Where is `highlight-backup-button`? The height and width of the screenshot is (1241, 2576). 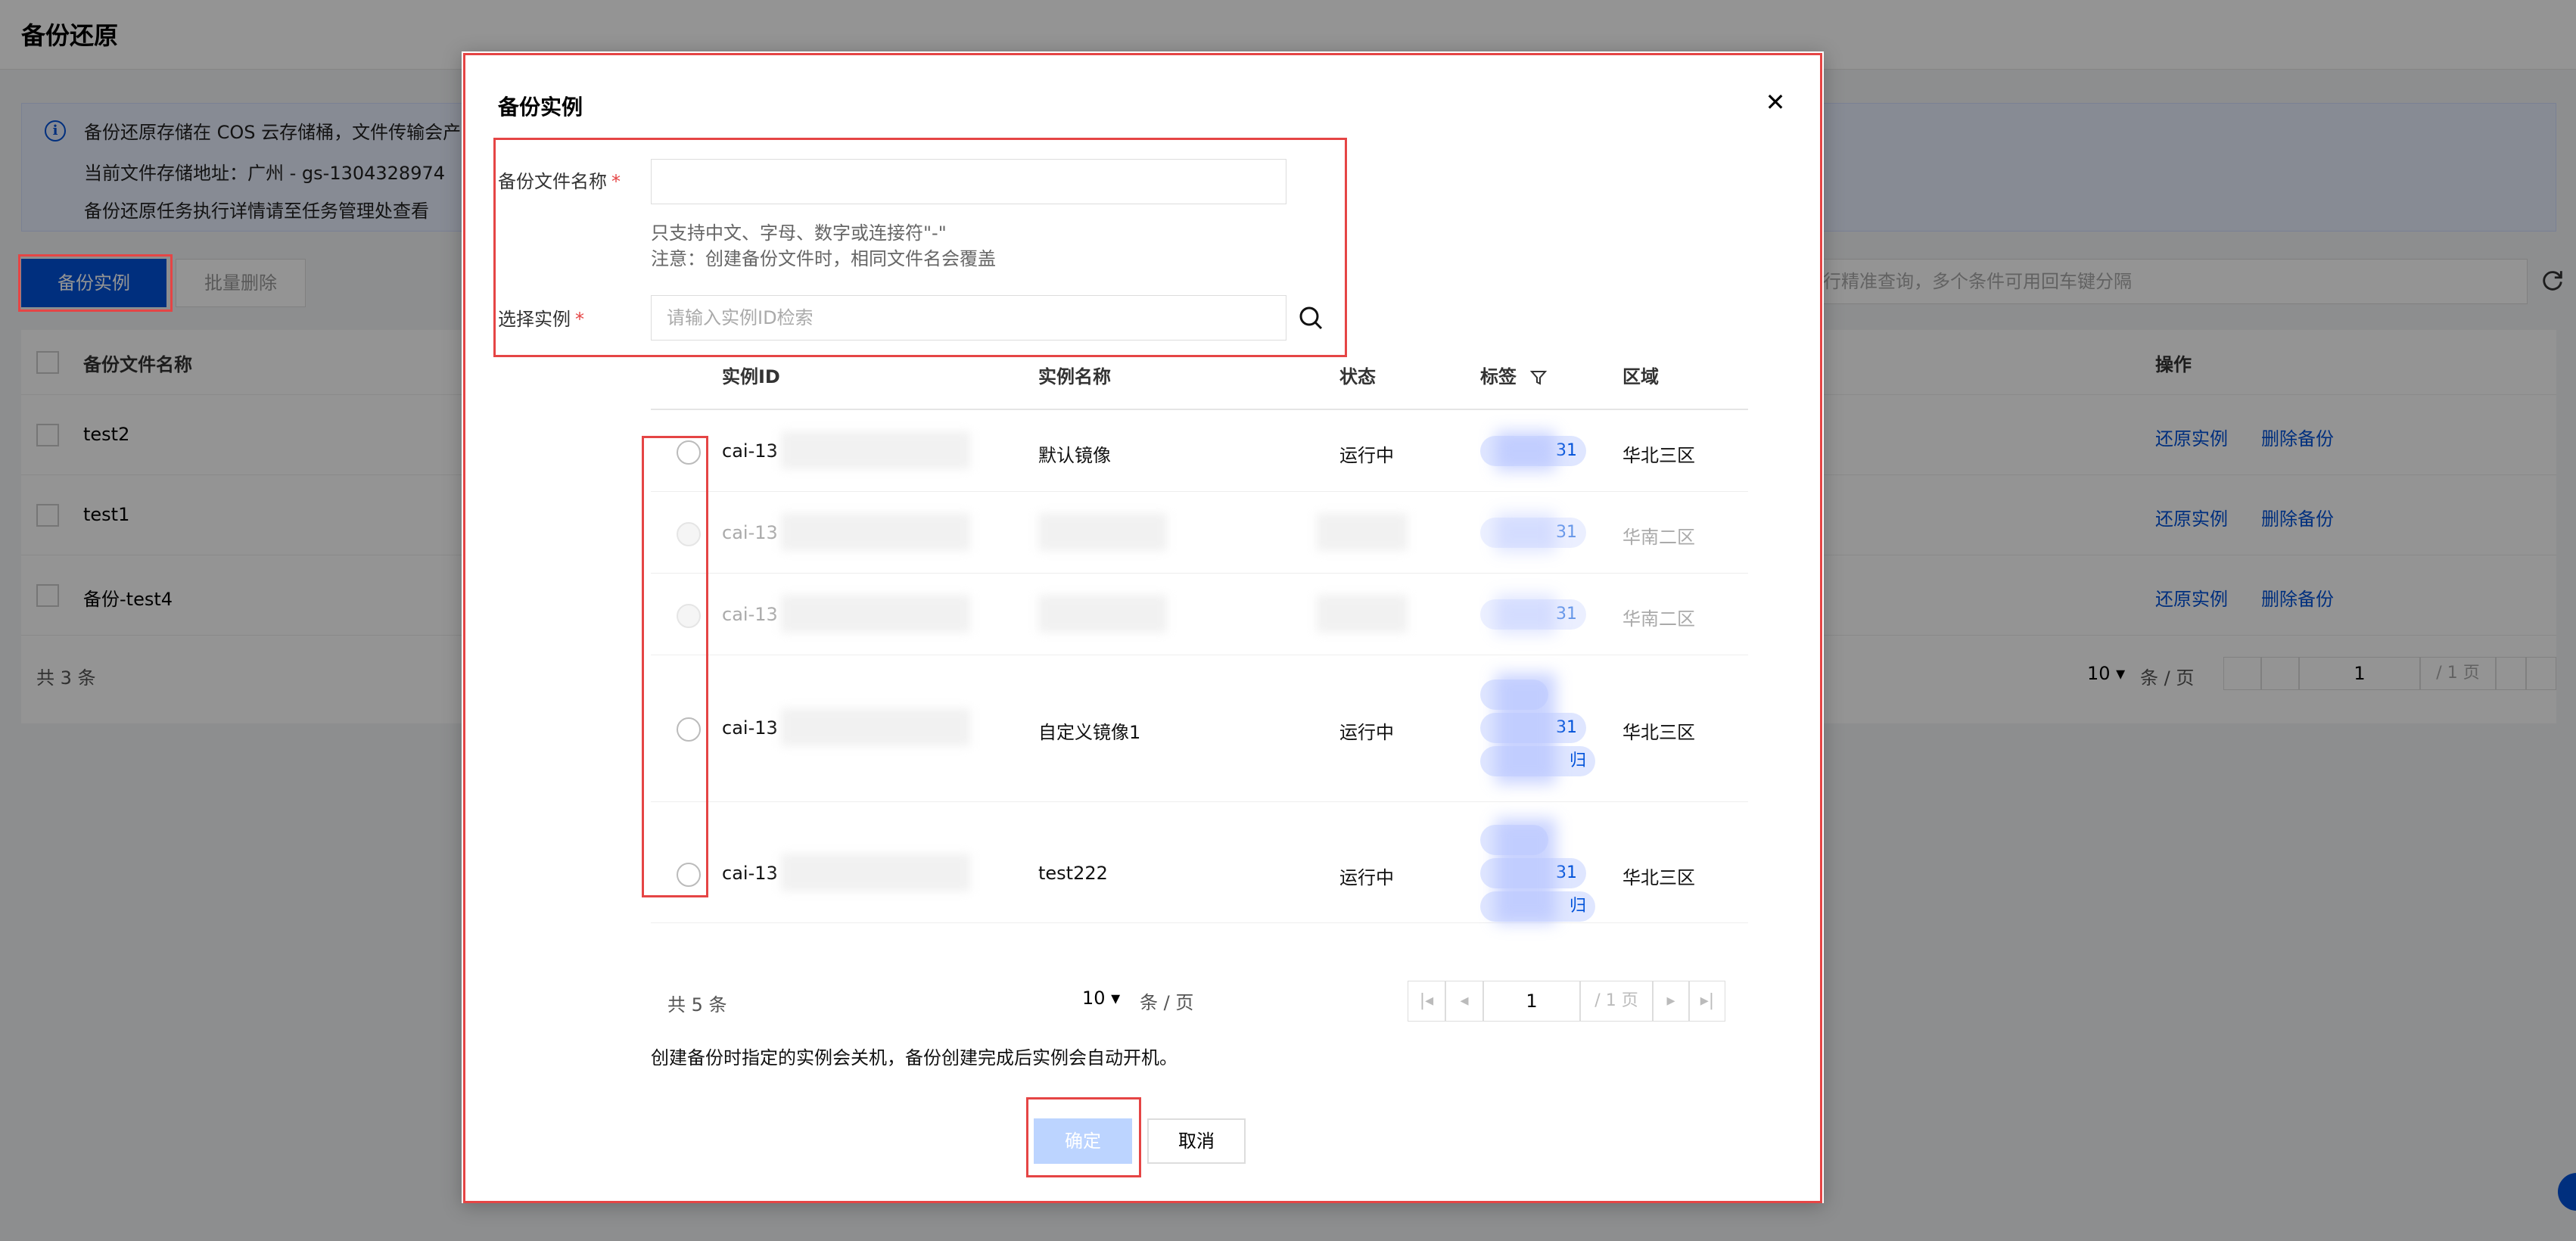 highlight-backup-button is located at coordinates (95, 283).